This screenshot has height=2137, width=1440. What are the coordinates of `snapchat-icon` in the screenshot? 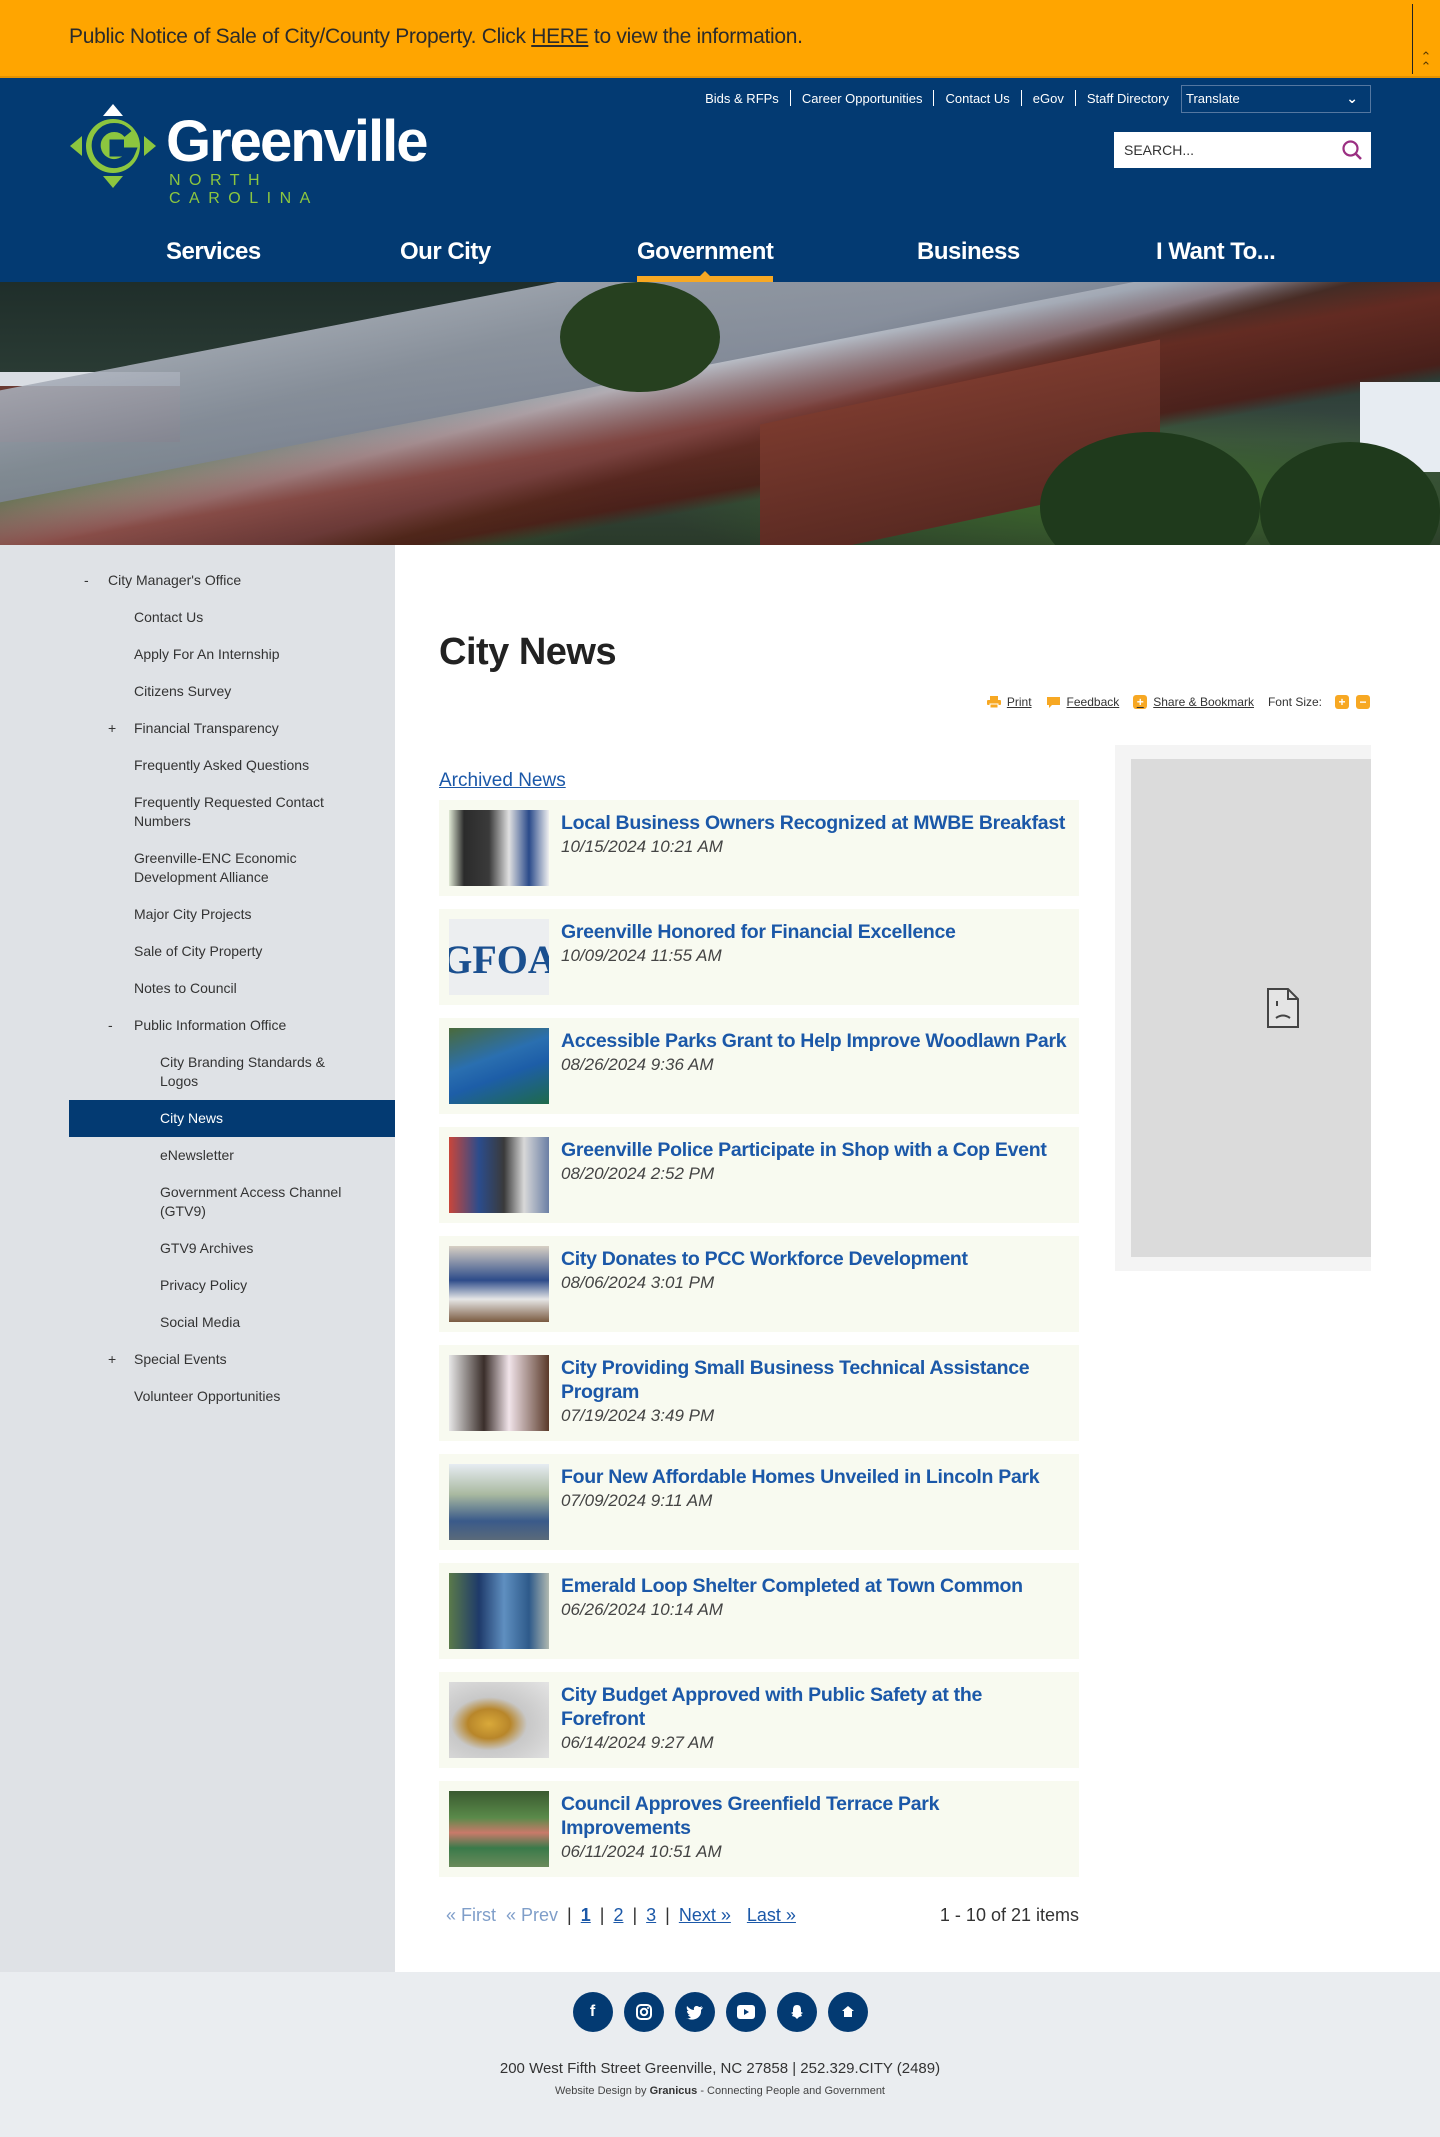 It's located at (796, 2012).